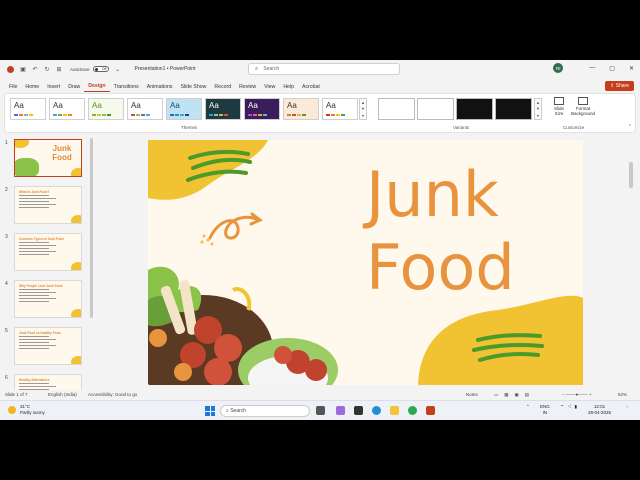 The width and height of the screenshot is (640, 480). What do you see at coordinates (394, 410) in the screenshot?
I see `file-explorer-icon` at bounding box center [394, 410].